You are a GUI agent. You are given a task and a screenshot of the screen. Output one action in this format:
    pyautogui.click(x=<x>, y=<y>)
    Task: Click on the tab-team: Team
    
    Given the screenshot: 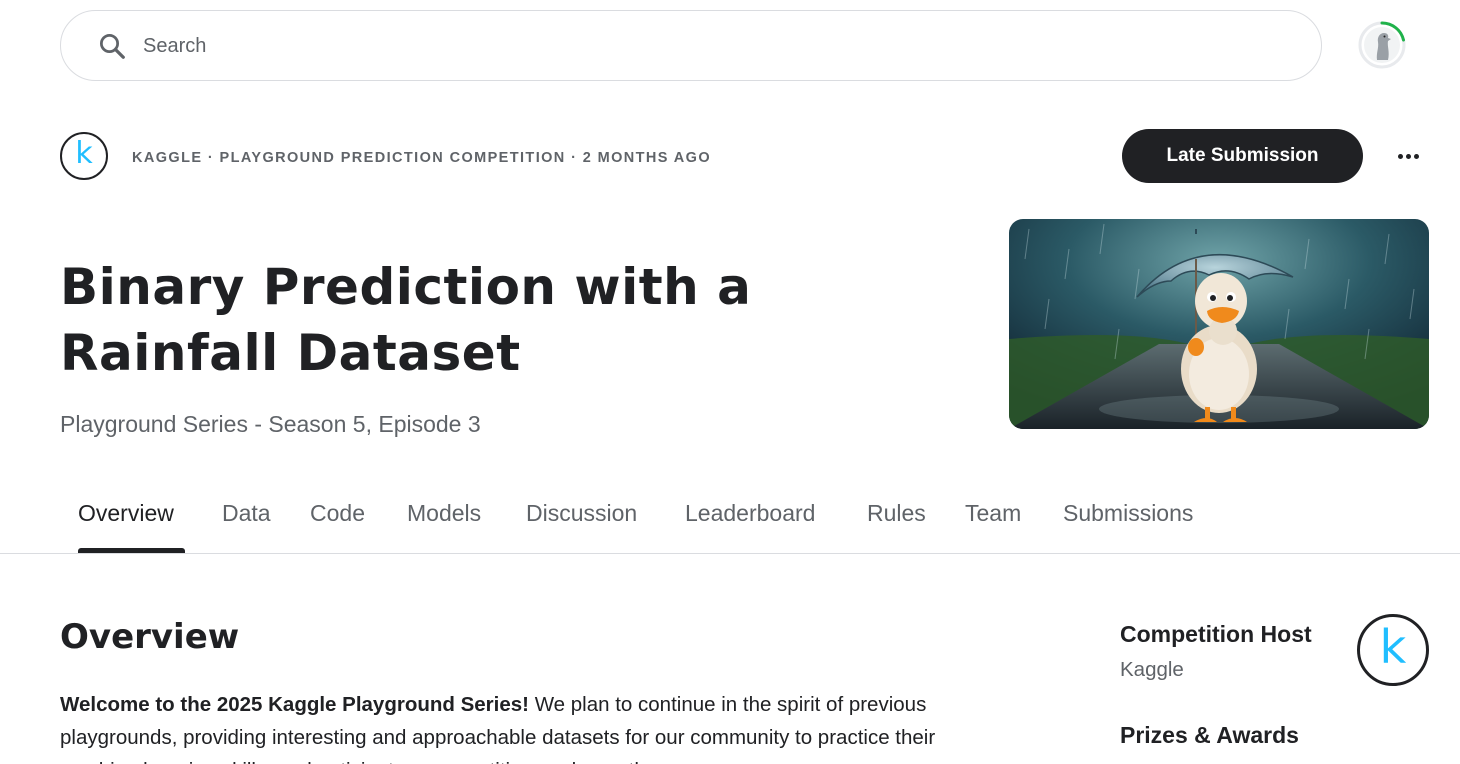 What is the action you would take?
    pyautogui.click(x=993, y=527)
    